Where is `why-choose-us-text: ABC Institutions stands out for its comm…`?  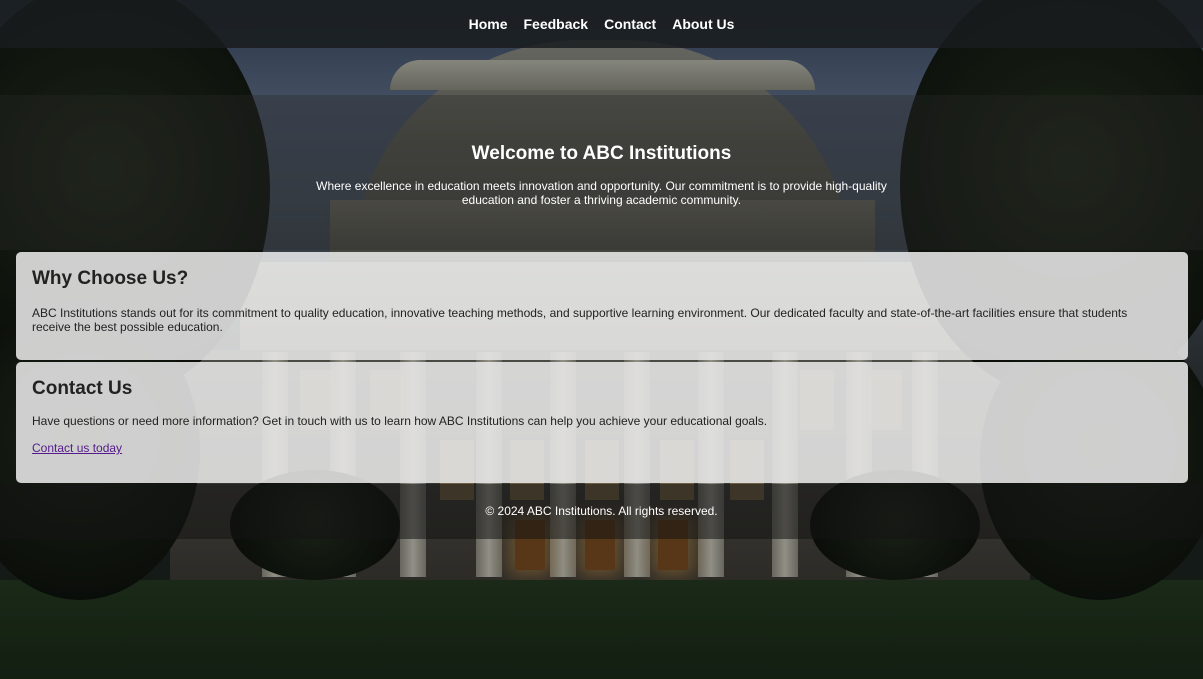 why-choose-us-text: ABC Institutions stands out for its comm… is located at coordinates (580, 320).